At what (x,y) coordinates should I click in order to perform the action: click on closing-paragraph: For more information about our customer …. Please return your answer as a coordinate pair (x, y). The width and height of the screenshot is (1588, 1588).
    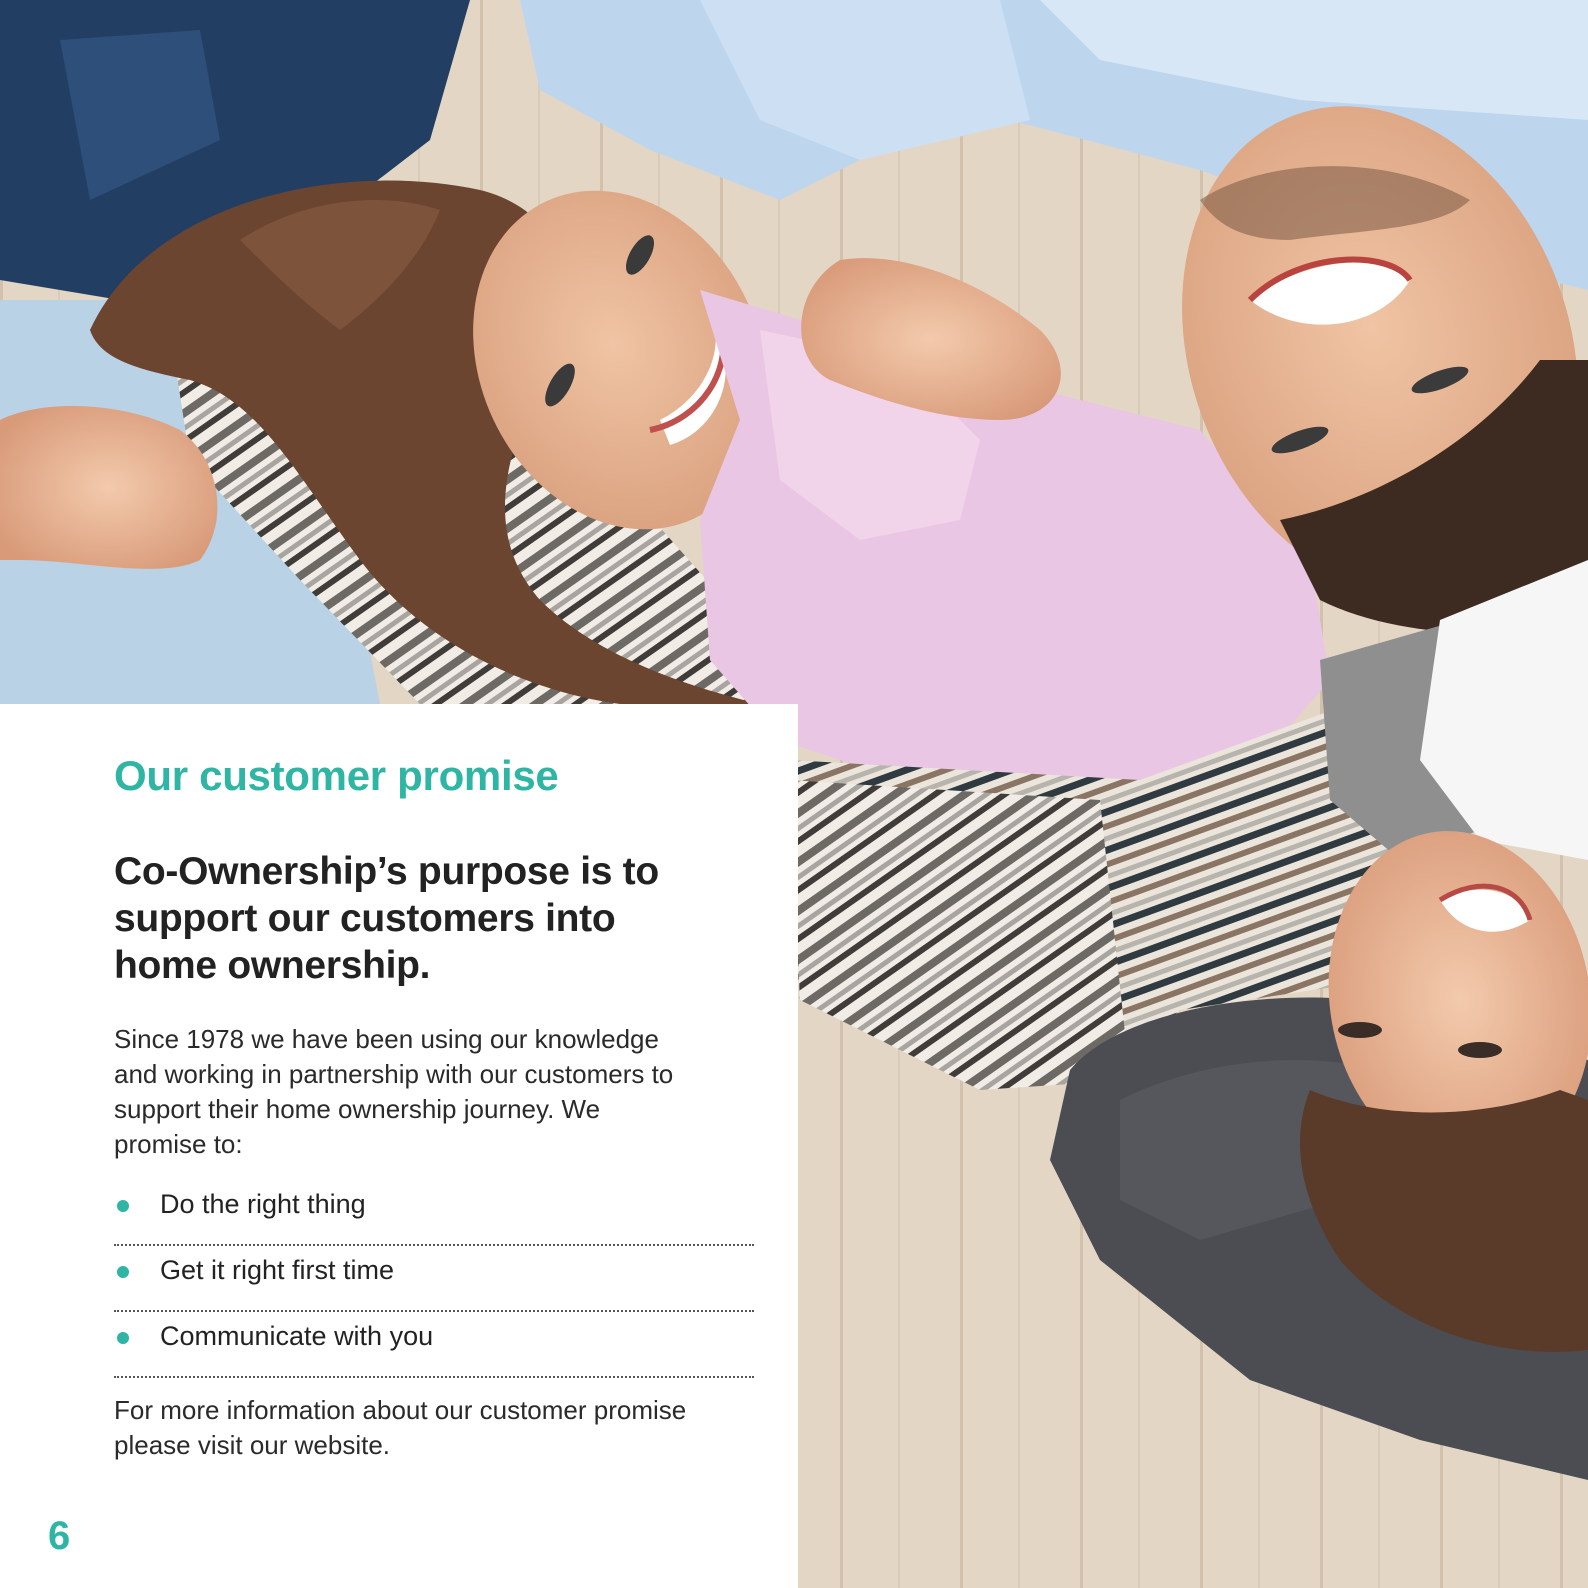
    Looking at the image, I should click on (400, 1427).